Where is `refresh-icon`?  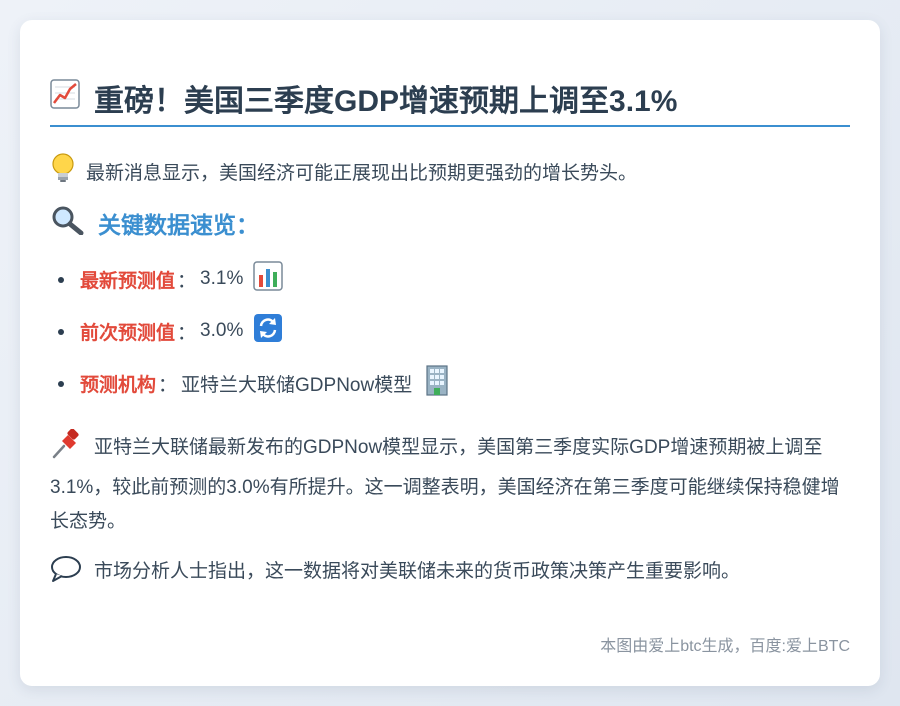 refresh-icon is located at coordinates (268, 331).